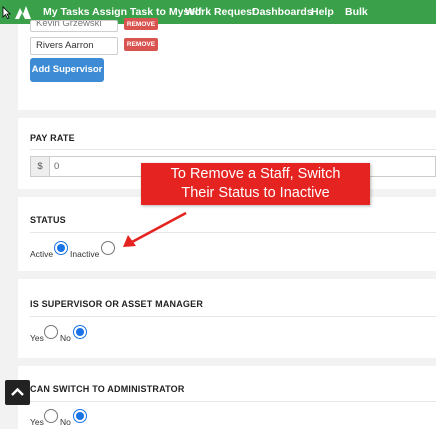 The height and width of the screenshot is (429, 436). Describe the element at coordinates (42, 254) in the screenshot. I see `status-active-label: Active` at that location.